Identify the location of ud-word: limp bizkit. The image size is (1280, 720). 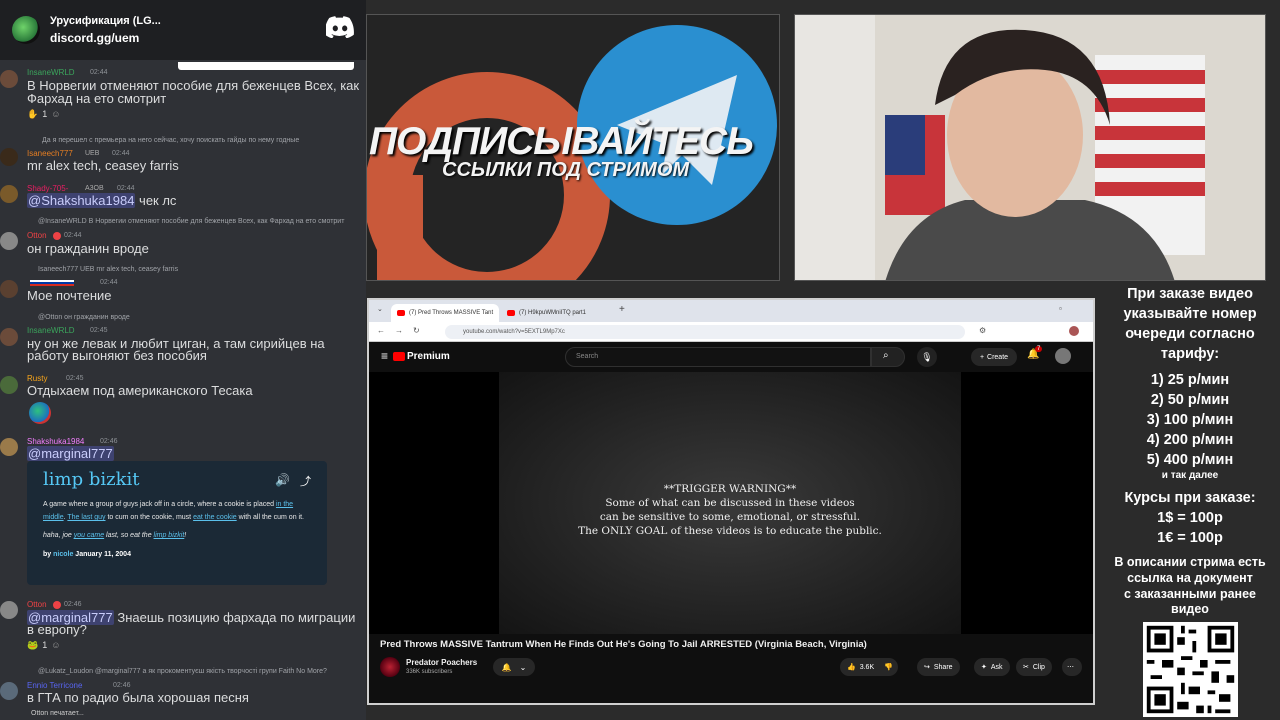
(177, 479).